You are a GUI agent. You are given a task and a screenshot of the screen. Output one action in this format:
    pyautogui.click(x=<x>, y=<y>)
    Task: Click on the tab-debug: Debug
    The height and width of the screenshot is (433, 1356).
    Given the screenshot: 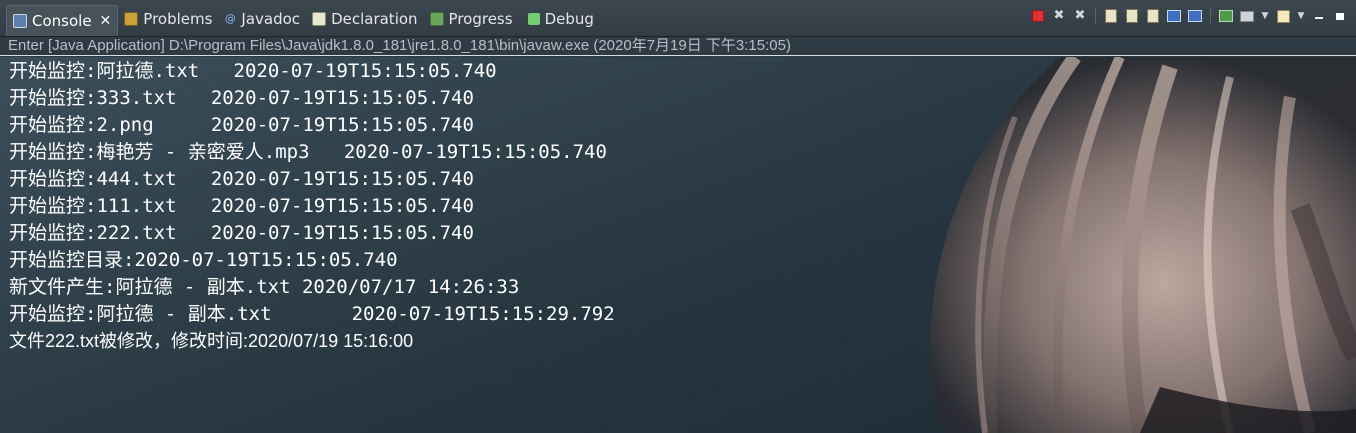 What is the action you would take?
    pyautogui.click(x=559, y=19)
    